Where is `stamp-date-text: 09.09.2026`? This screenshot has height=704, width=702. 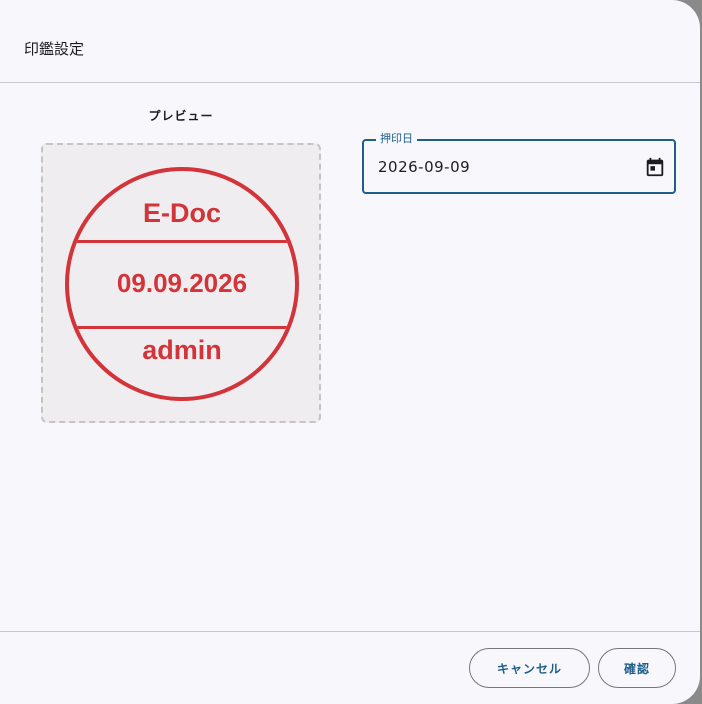 stamp-date-text: 09.09.2026 is located at coordinates (182, 283).